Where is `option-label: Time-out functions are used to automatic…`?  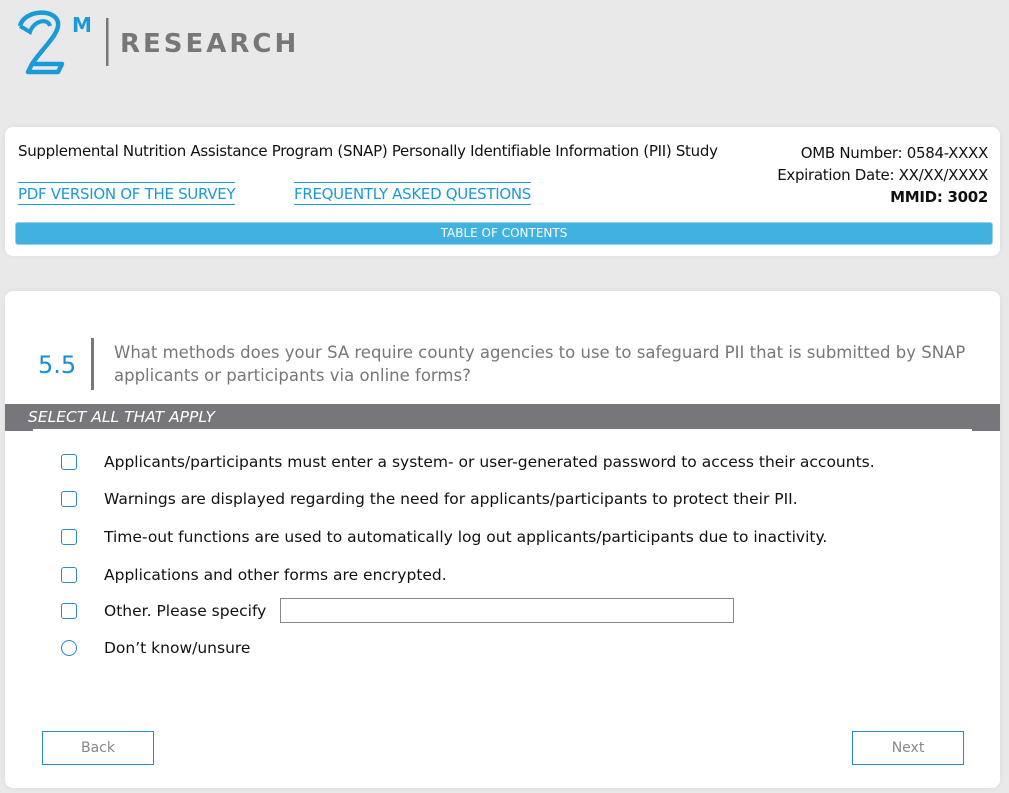 option-label: Time-out functions are used to automatic… is located at coordinates (466, 537).